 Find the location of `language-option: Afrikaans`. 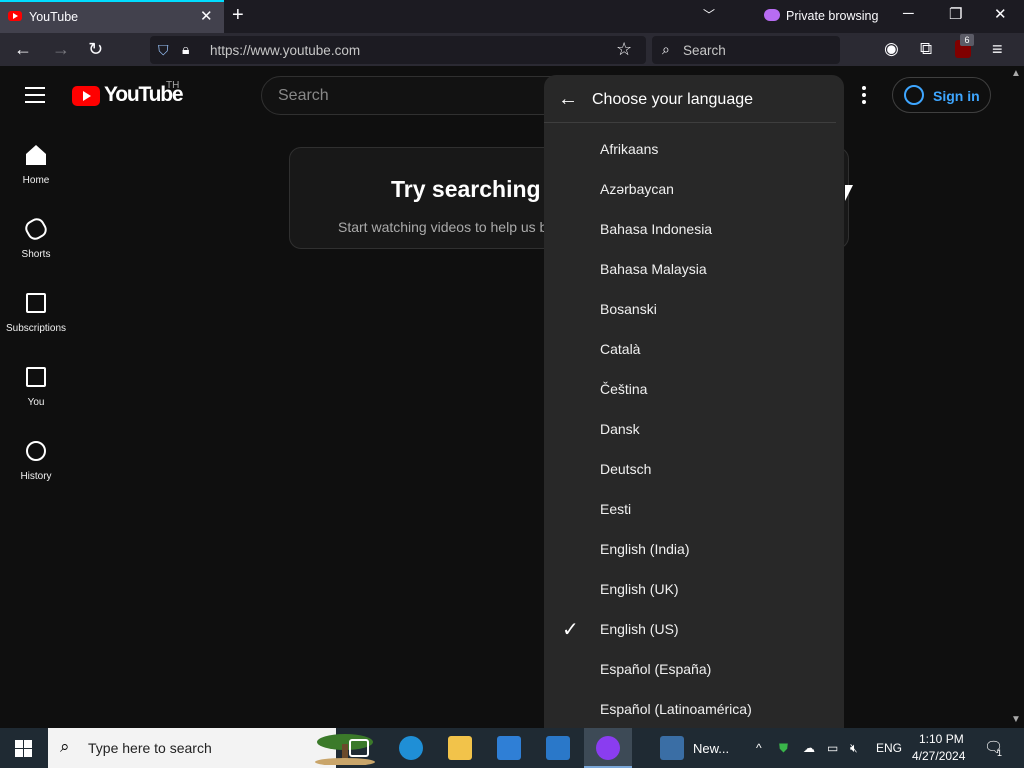

language-option: Afrikaans is located at coordinates (694, 151).